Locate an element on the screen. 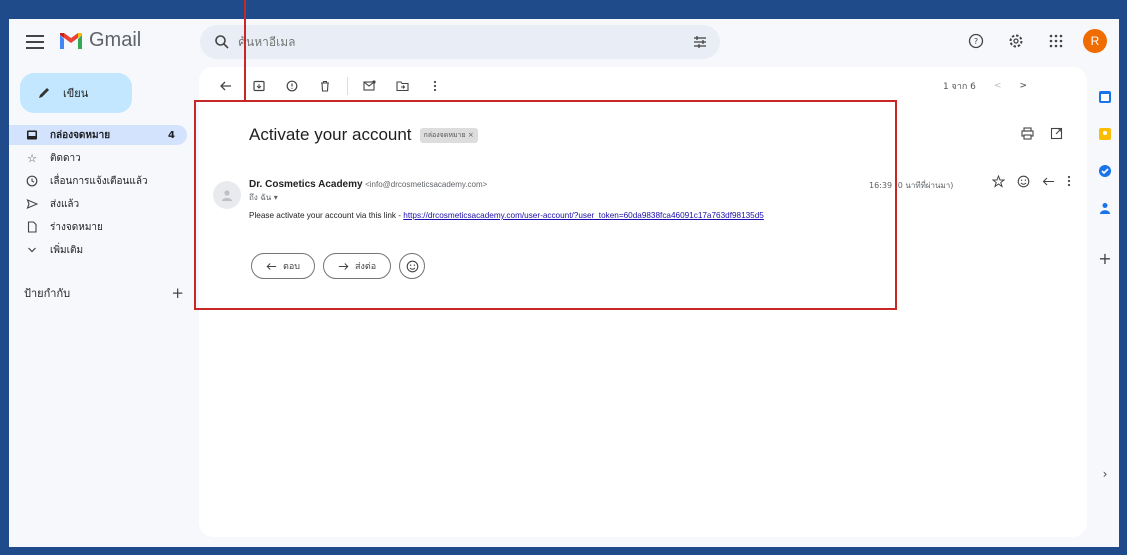  compose-label: เขียน is located at coordinates (76, 93).